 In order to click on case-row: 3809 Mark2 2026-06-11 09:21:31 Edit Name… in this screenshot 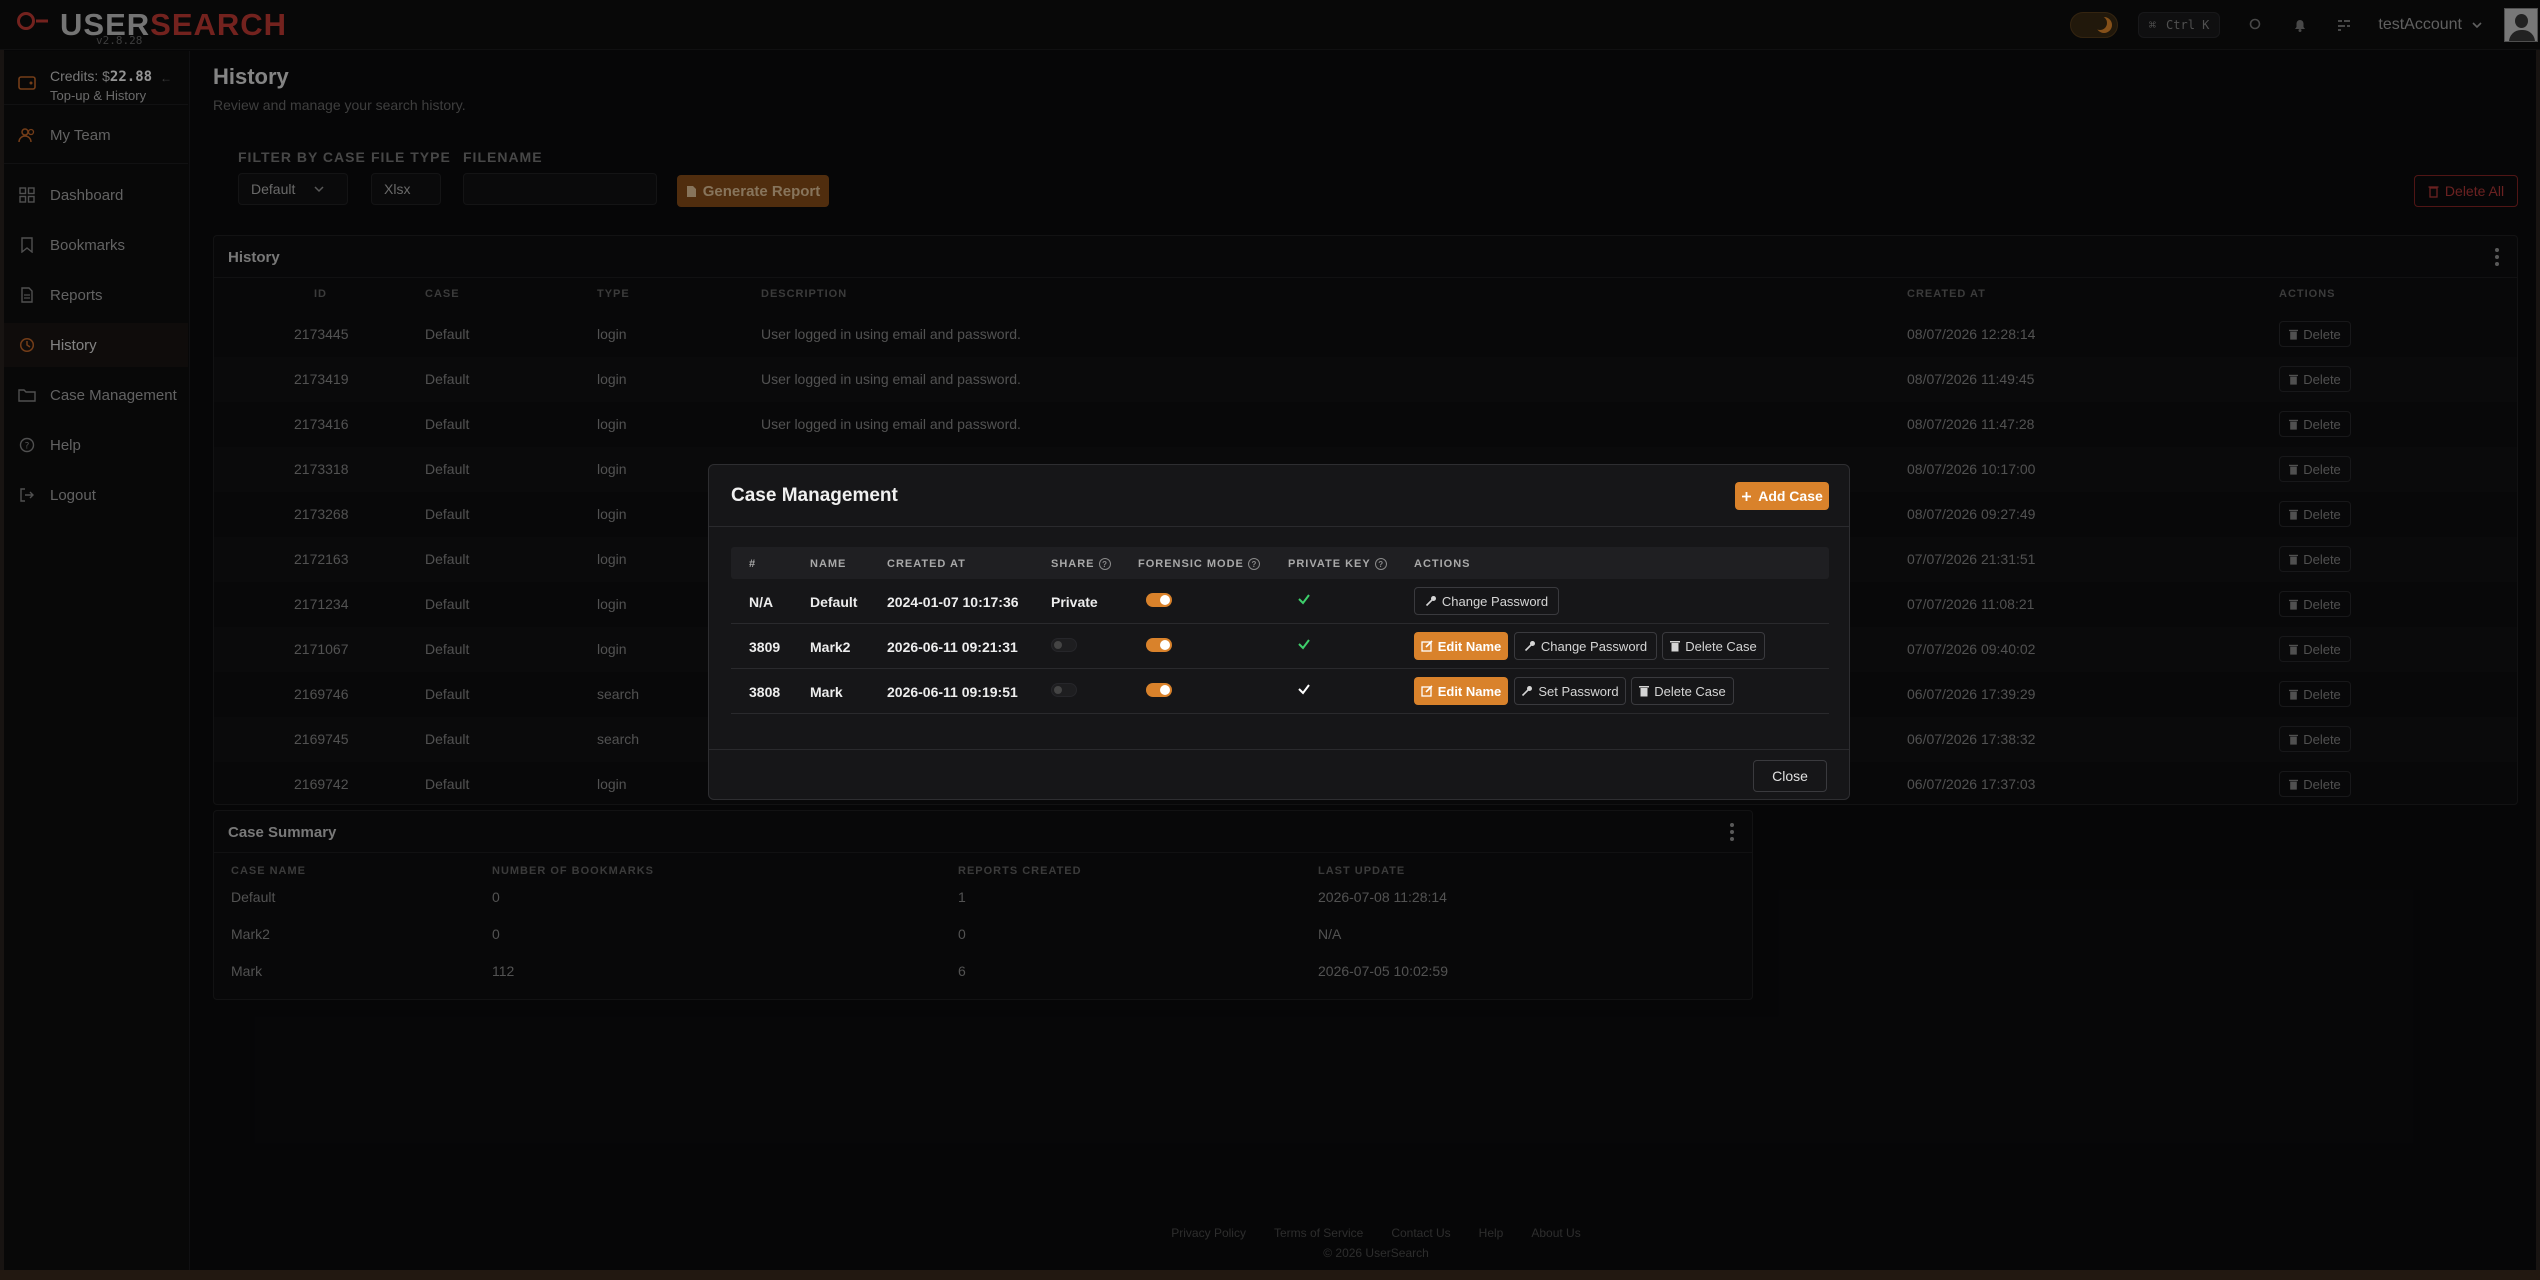, I will do `click(1280, 646)`.